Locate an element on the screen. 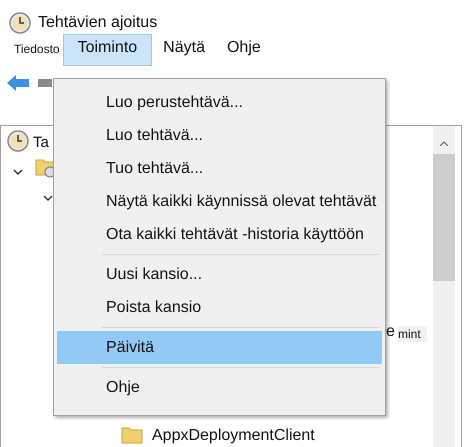  folder-icon is located at coordinates (132, 435).